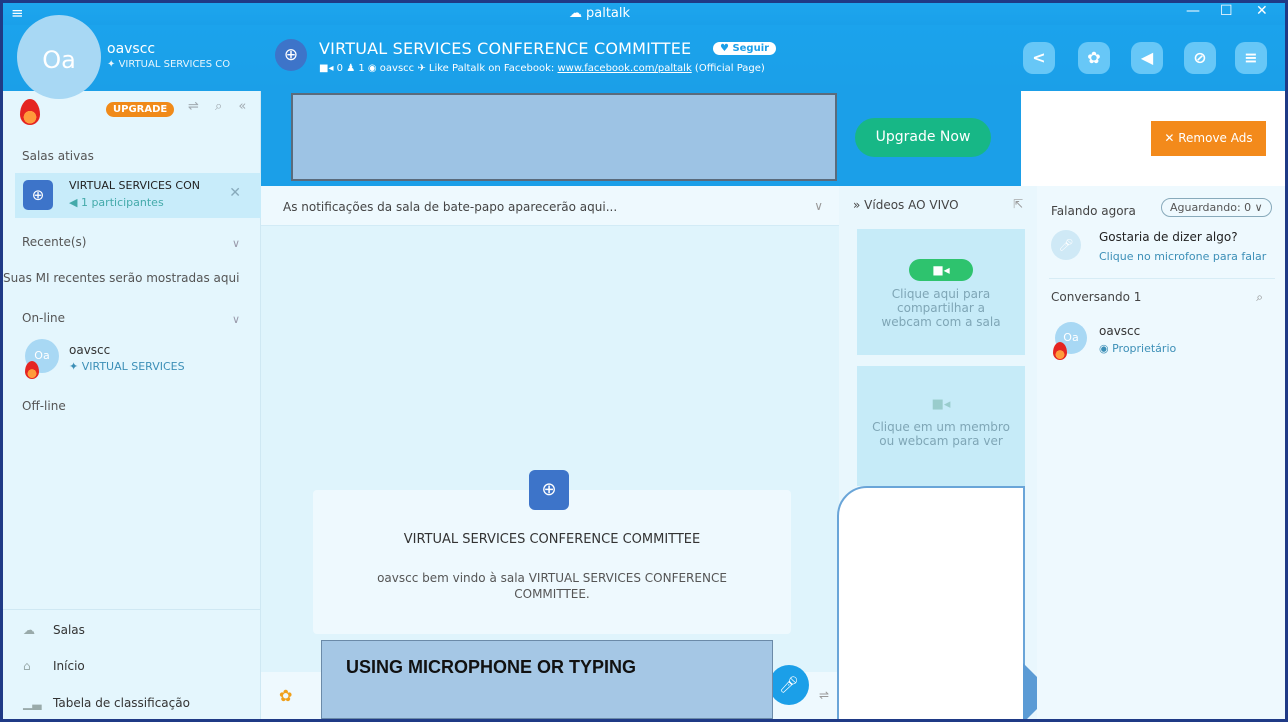 The height and width of the screenshot is (722, 1288). I want to click on paltalk-logo: ☁ paltalk, so click(599, 13).